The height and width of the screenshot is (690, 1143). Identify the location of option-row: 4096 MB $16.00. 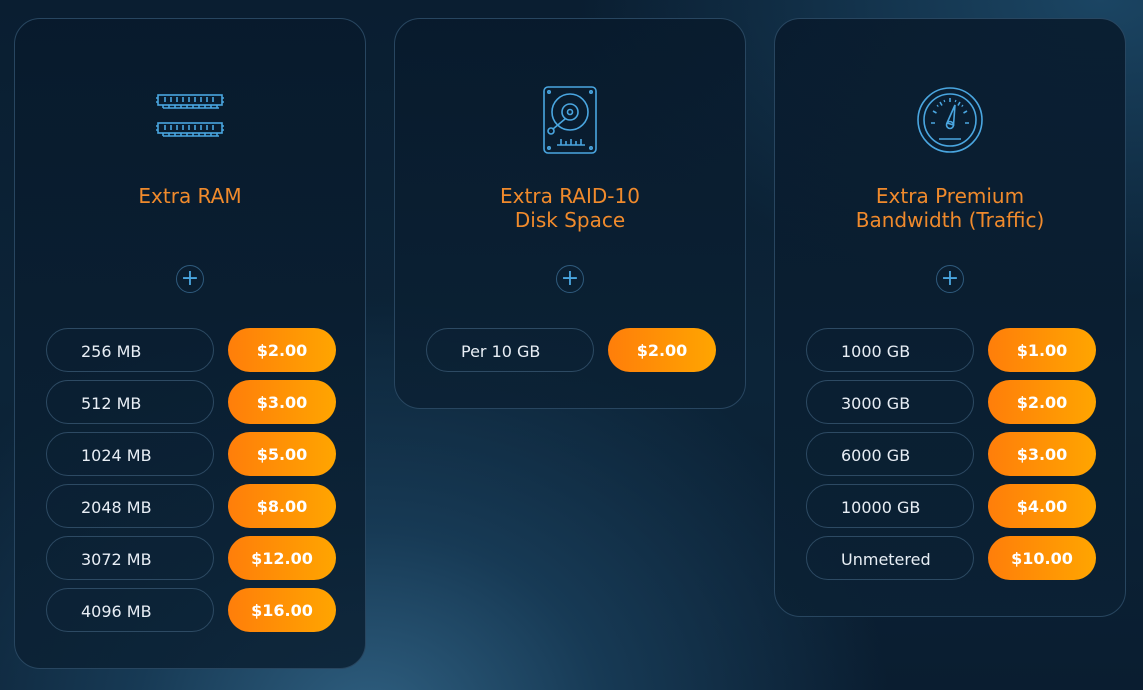
(191, 610).